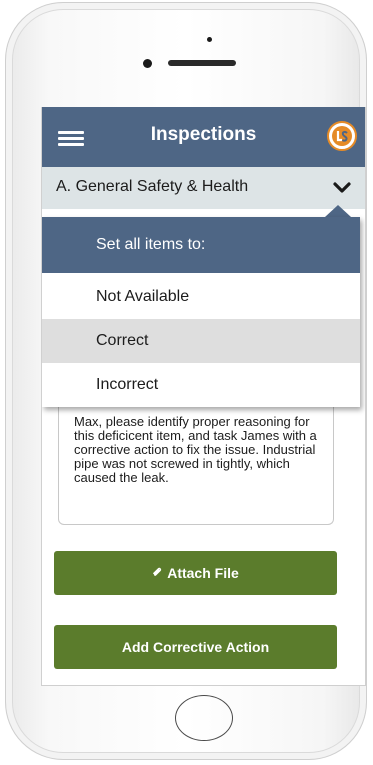  Describe the element at coordinates (201, 341) in the screenshot. I see `option-correct: Correct` at that location.